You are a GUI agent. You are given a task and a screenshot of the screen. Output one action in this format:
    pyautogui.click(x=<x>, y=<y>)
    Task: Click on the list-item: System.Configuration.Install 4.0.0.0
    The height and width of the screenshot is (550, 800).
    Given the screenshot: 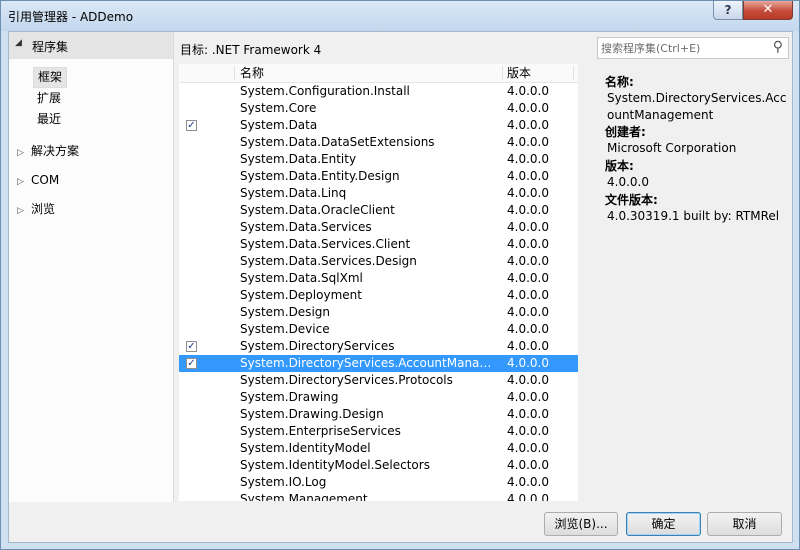 What is the action you would take?
    pyautogui.click(x=379, y=91)
    